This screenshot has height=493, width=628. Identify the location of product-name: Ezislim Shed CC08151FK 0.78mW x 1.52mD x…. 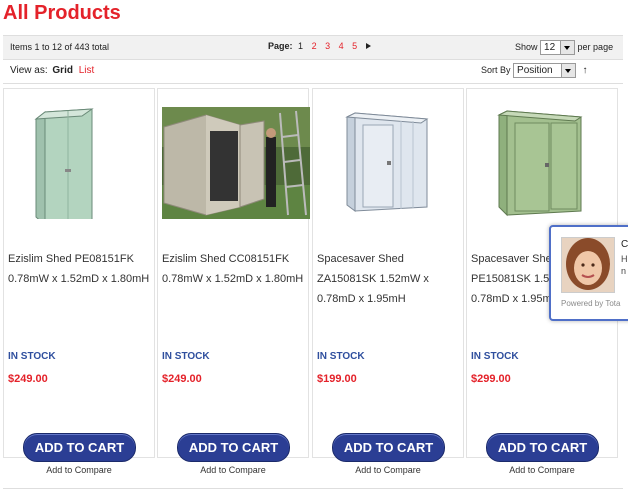
(234, 269).